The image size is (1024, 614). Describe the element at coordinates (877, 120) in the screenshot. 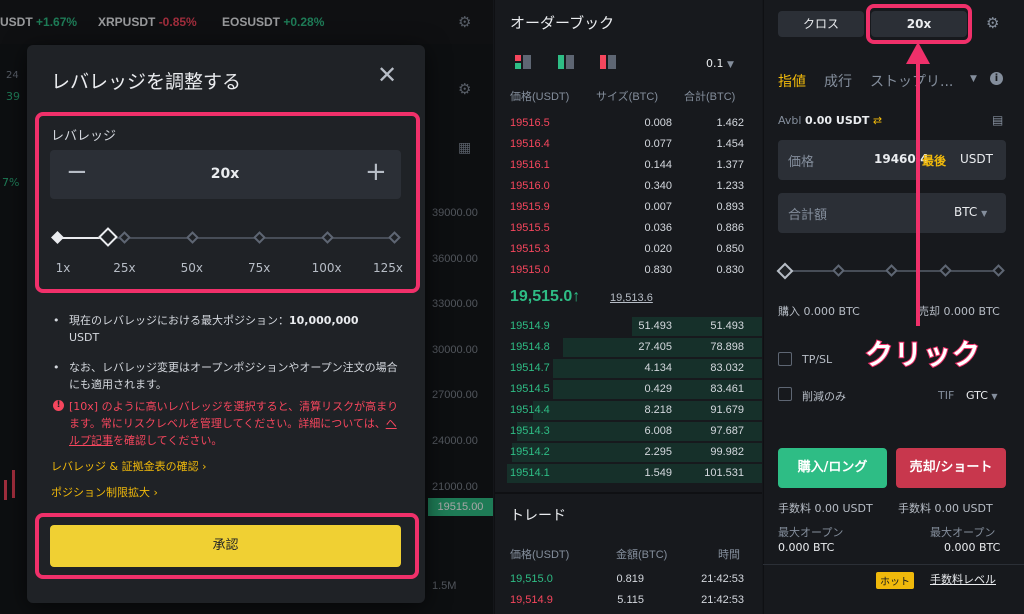

I see `transfer-icon: ⇄` at that location.